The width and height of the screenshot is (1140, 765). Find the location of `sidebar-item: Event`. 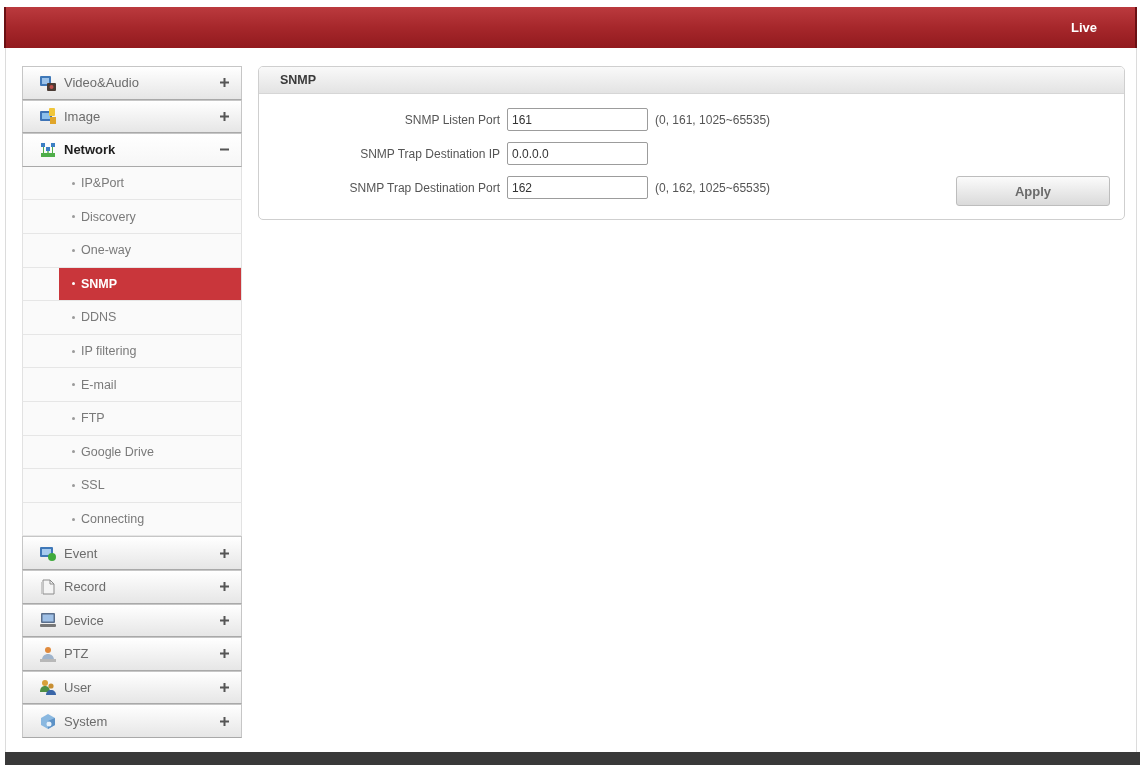

sidebar-item: Event is located at coordinates (132, 553).